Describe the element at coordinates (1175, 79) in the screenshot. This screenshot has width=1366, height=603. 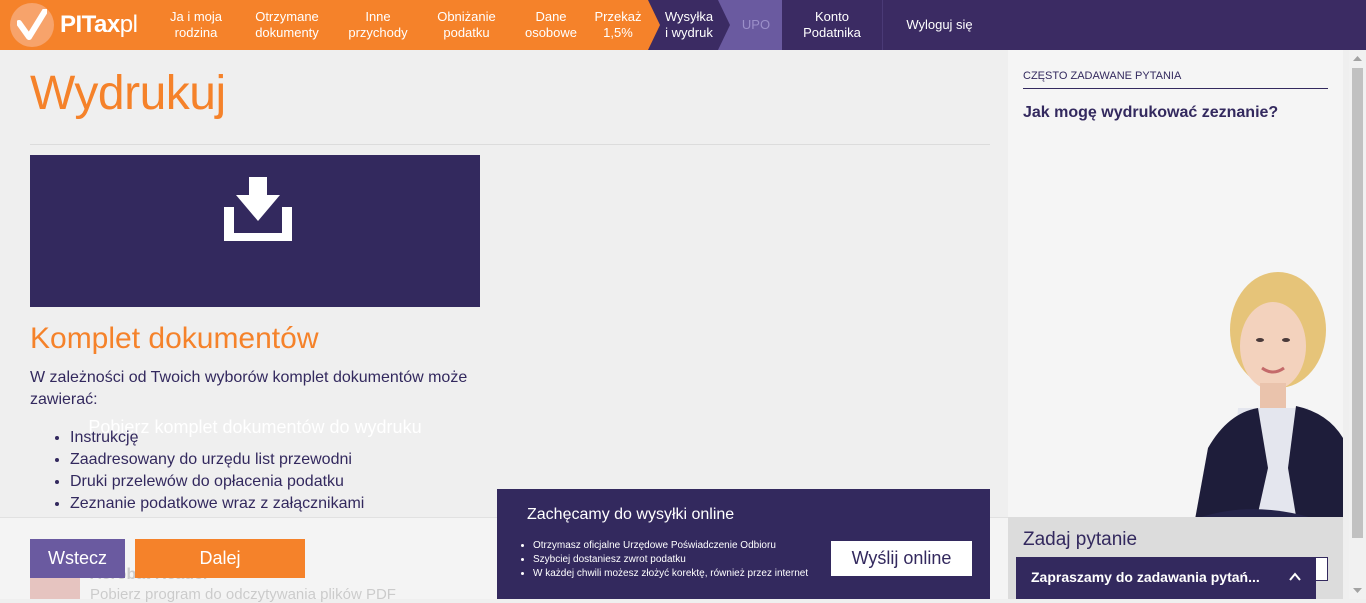
I see `faq-heading: CZĘSTO ZADAWANE PYTANIA` at that location.